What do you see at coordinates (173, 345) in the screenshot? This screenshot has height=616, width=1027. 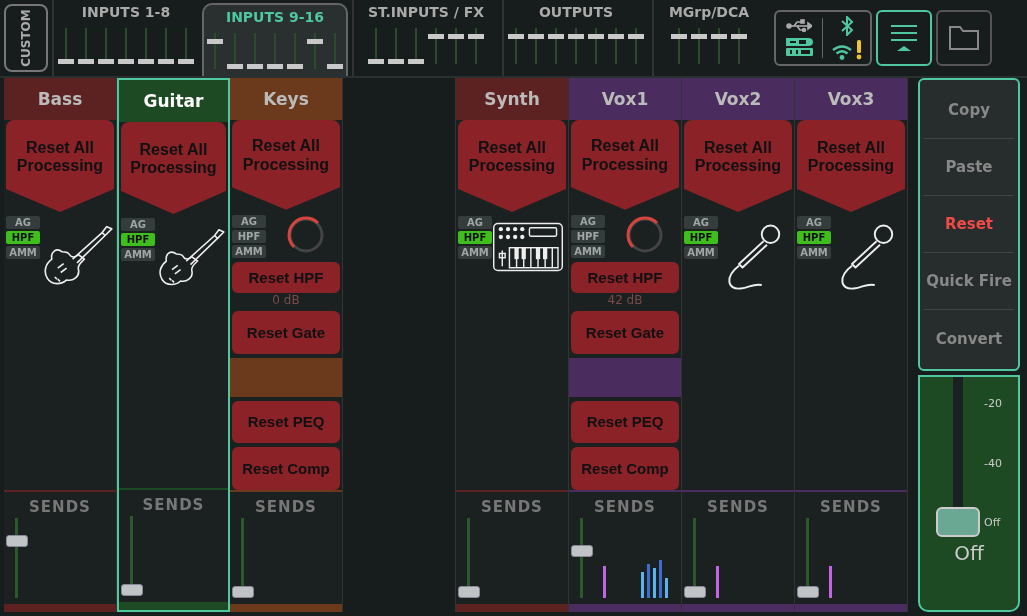 I see `channel-strip: Guitar Reset All Processing AG HPF AMM SENDS` at bounding box center [173, 345].